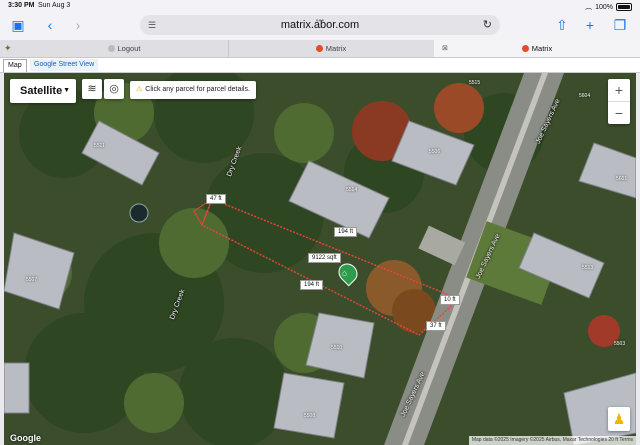  I want to click on parcel-hint-banner: ⚠ Click any parcel for parcel details., so click(193, 90).